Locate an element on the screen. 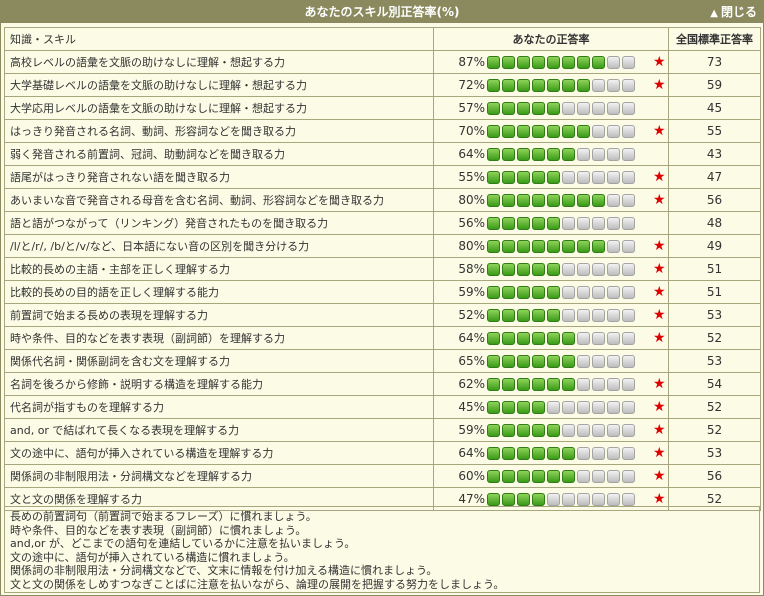  skill-name: and, or で結ばれて長くなる表現を理解する力 is located at coordinates (219, 430).